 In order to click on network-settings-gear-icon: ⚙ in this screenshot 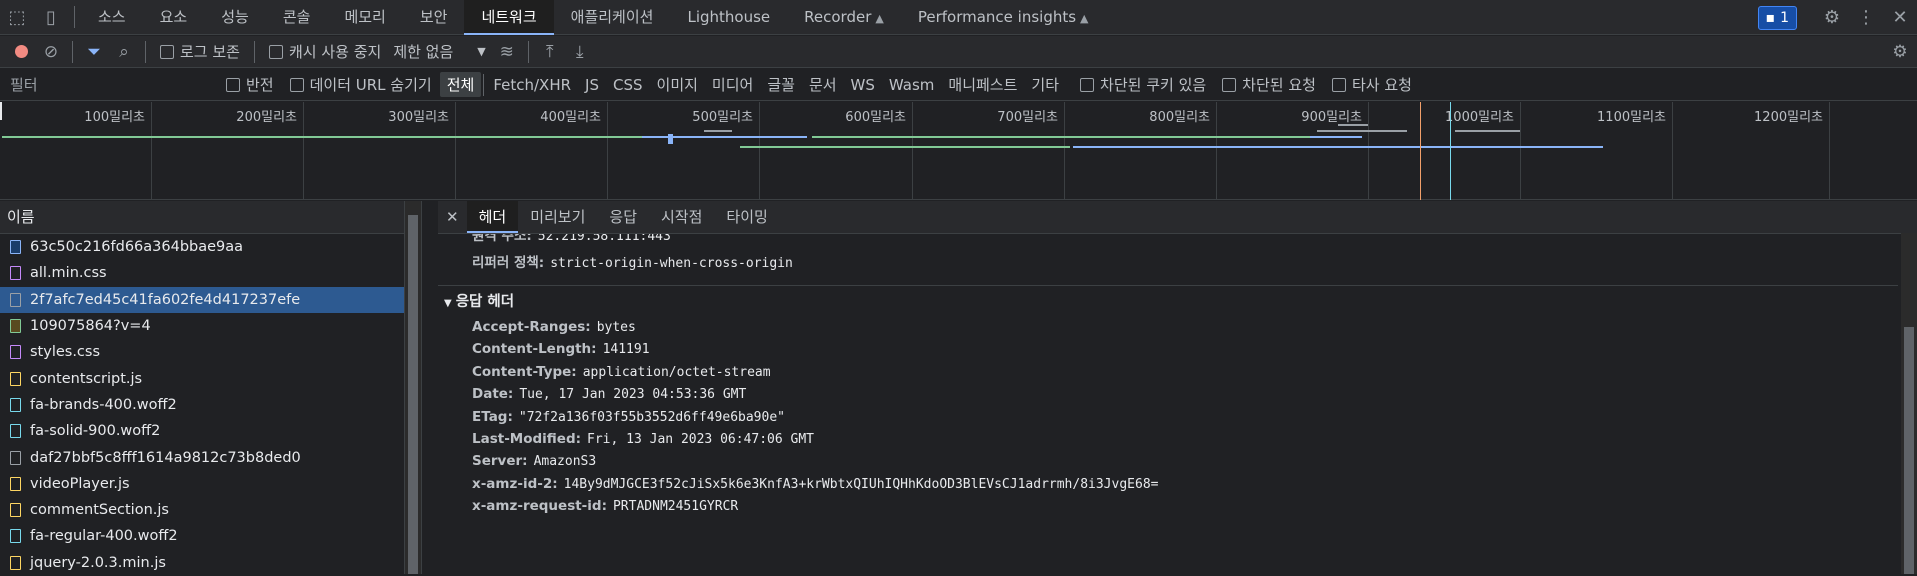, I will do `click(1900, 52)`.